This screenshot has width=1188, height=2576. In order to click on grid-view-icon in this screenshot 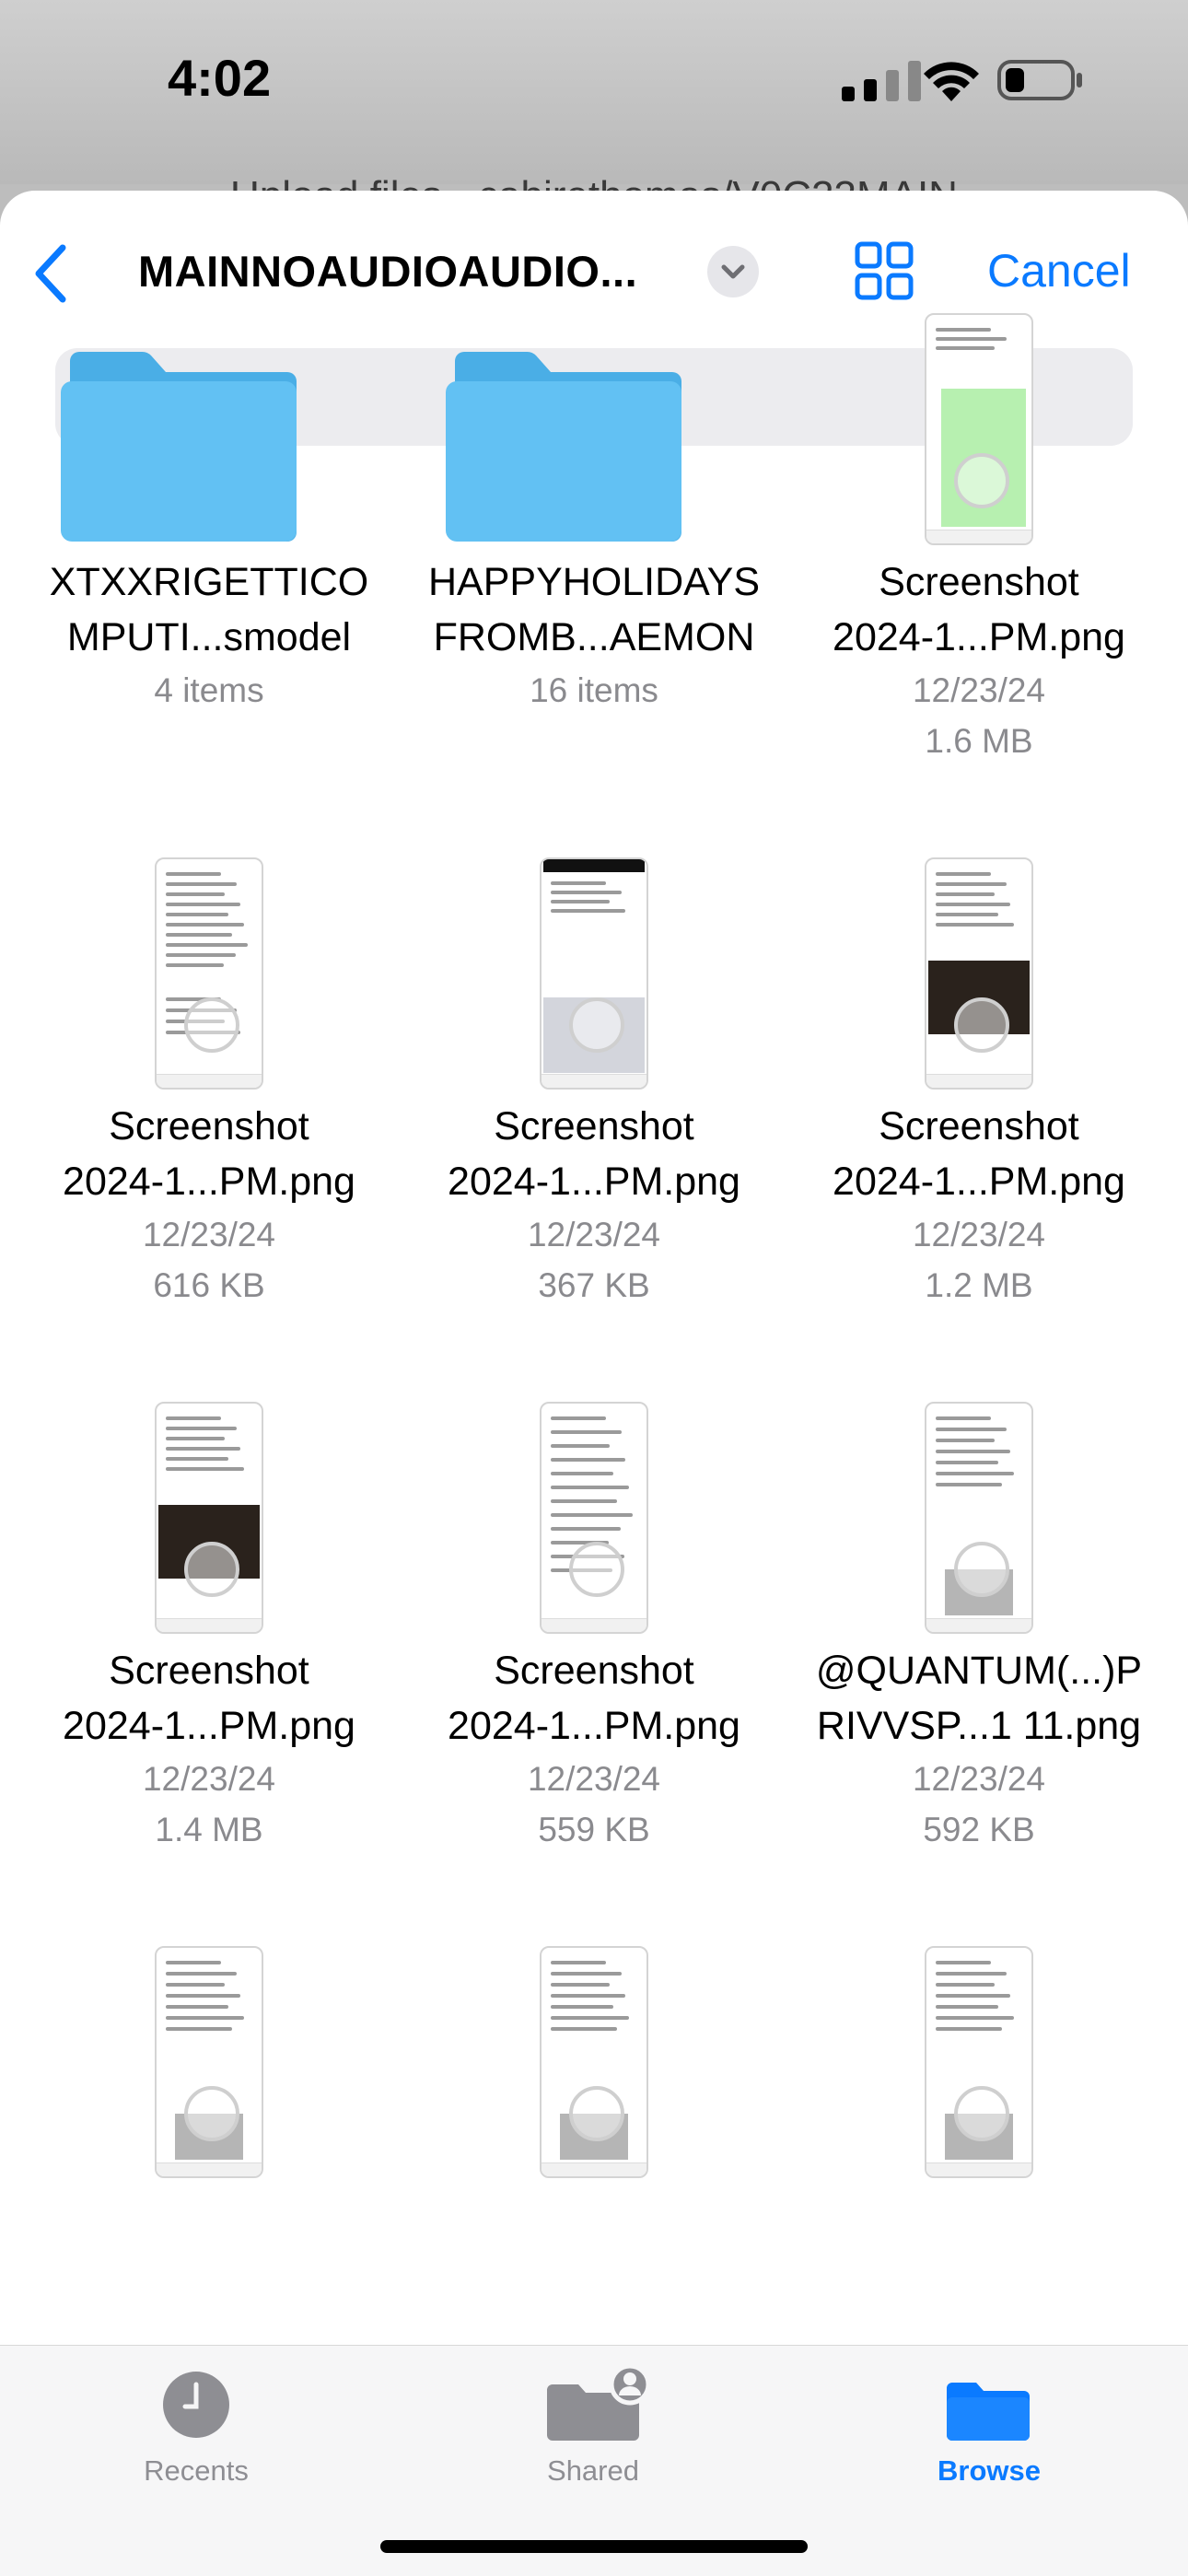, I will do `click(884, 271)`.